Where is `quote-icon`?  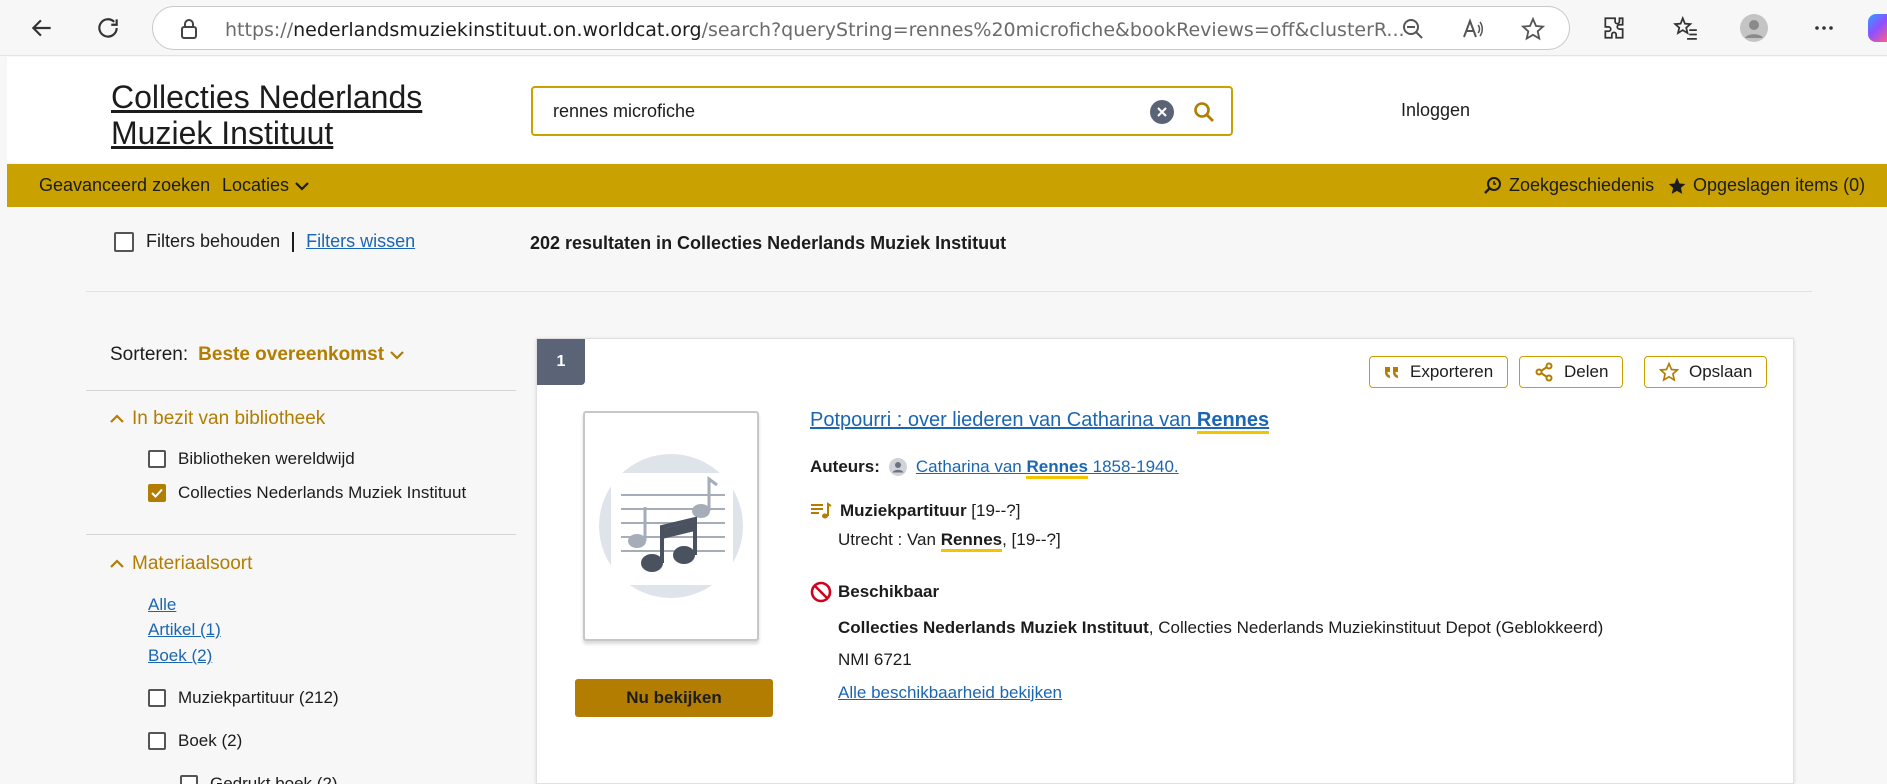 quote-icon is located at coordinates (1391, 372).